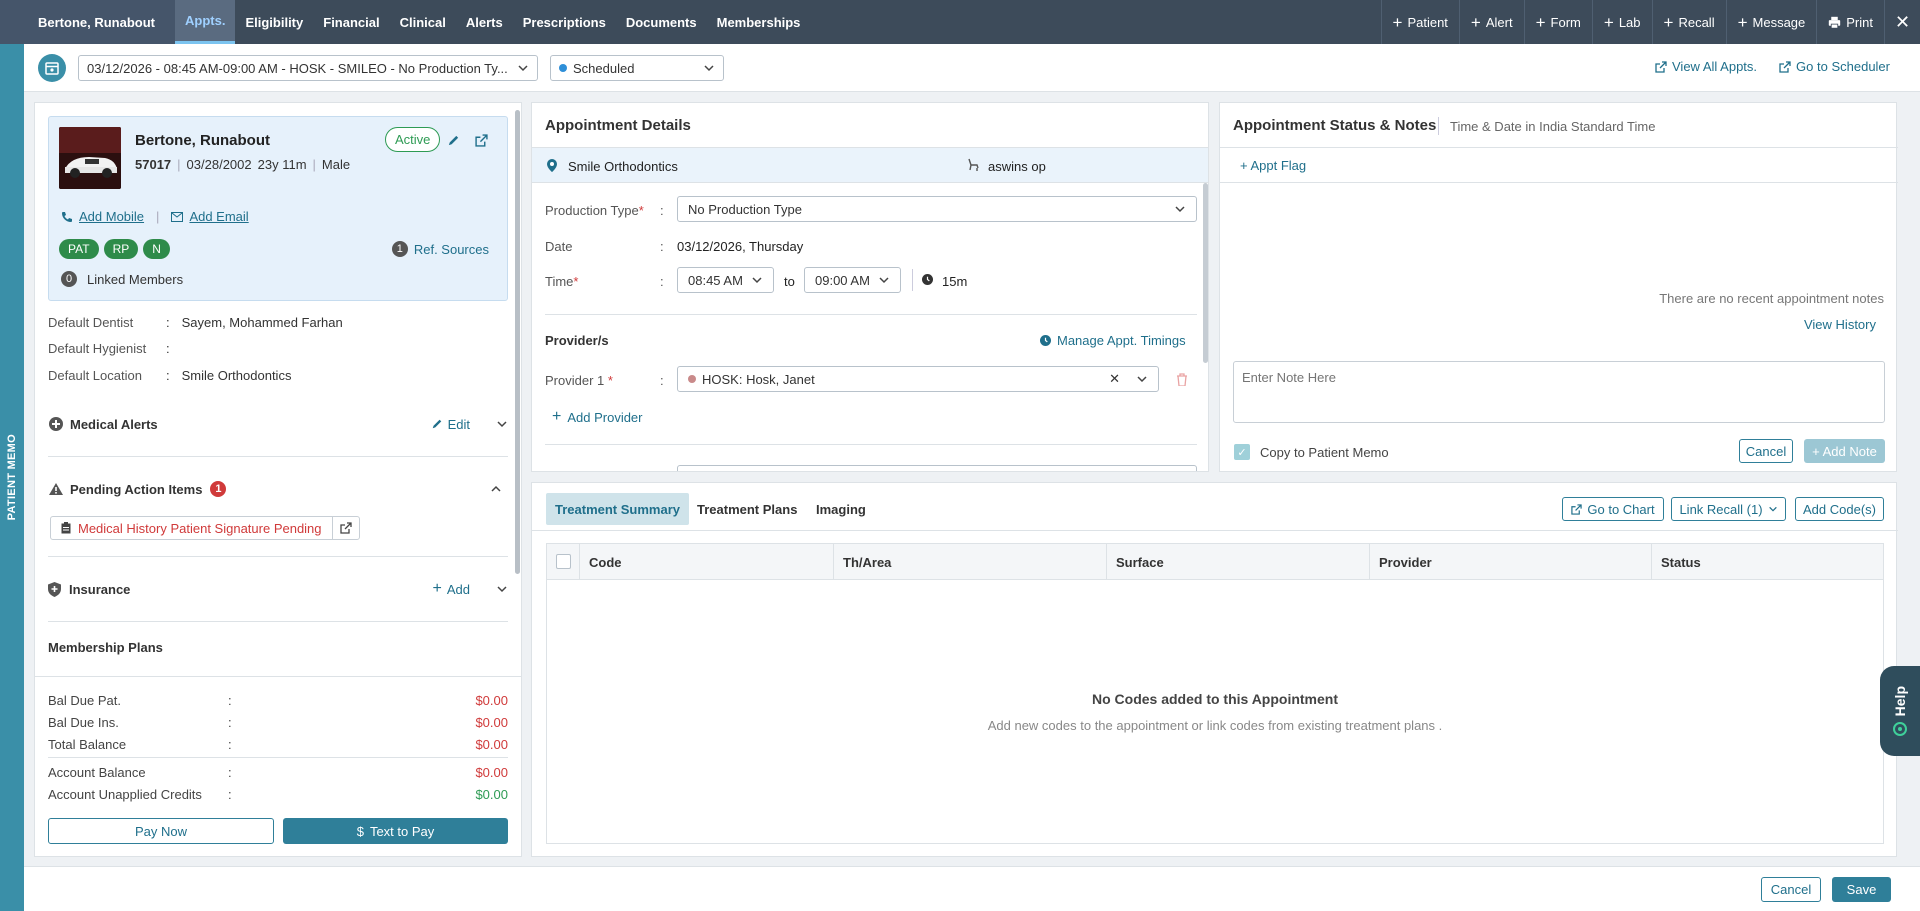 The width and height of the screenshot is (1920, 911). What do you see at coordinates (918, 379) in the screenshot?
I see `provider1-select: HOSK: Hosk, Janet ✕` at bounding box center [918, 379].